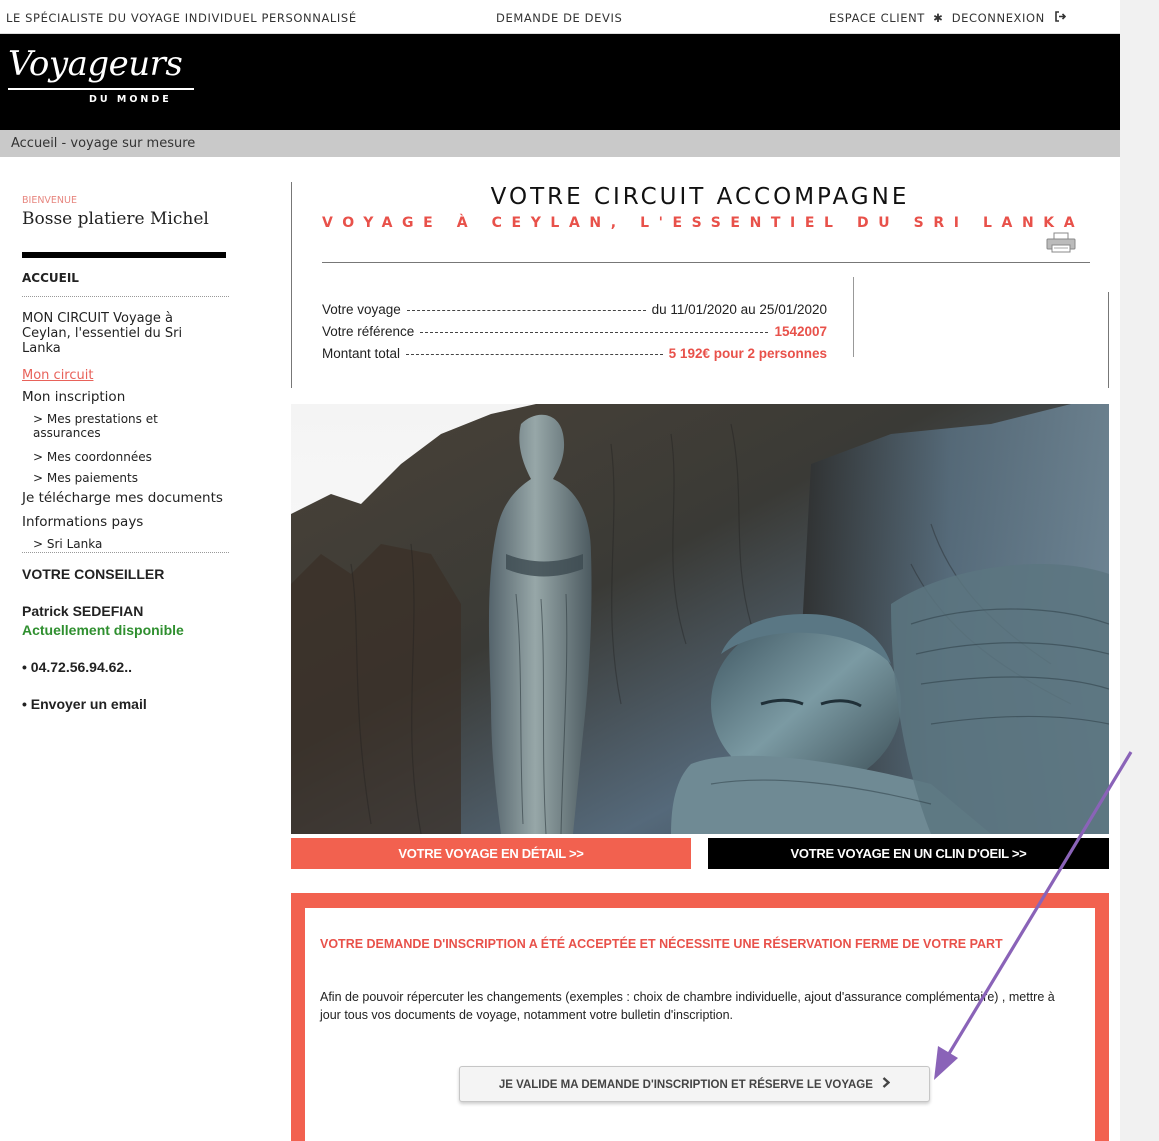 Image resolution: width=1159 pixels, height=1141 pixels. I want to click on page-scroll-gutter, so click(1139, 570).